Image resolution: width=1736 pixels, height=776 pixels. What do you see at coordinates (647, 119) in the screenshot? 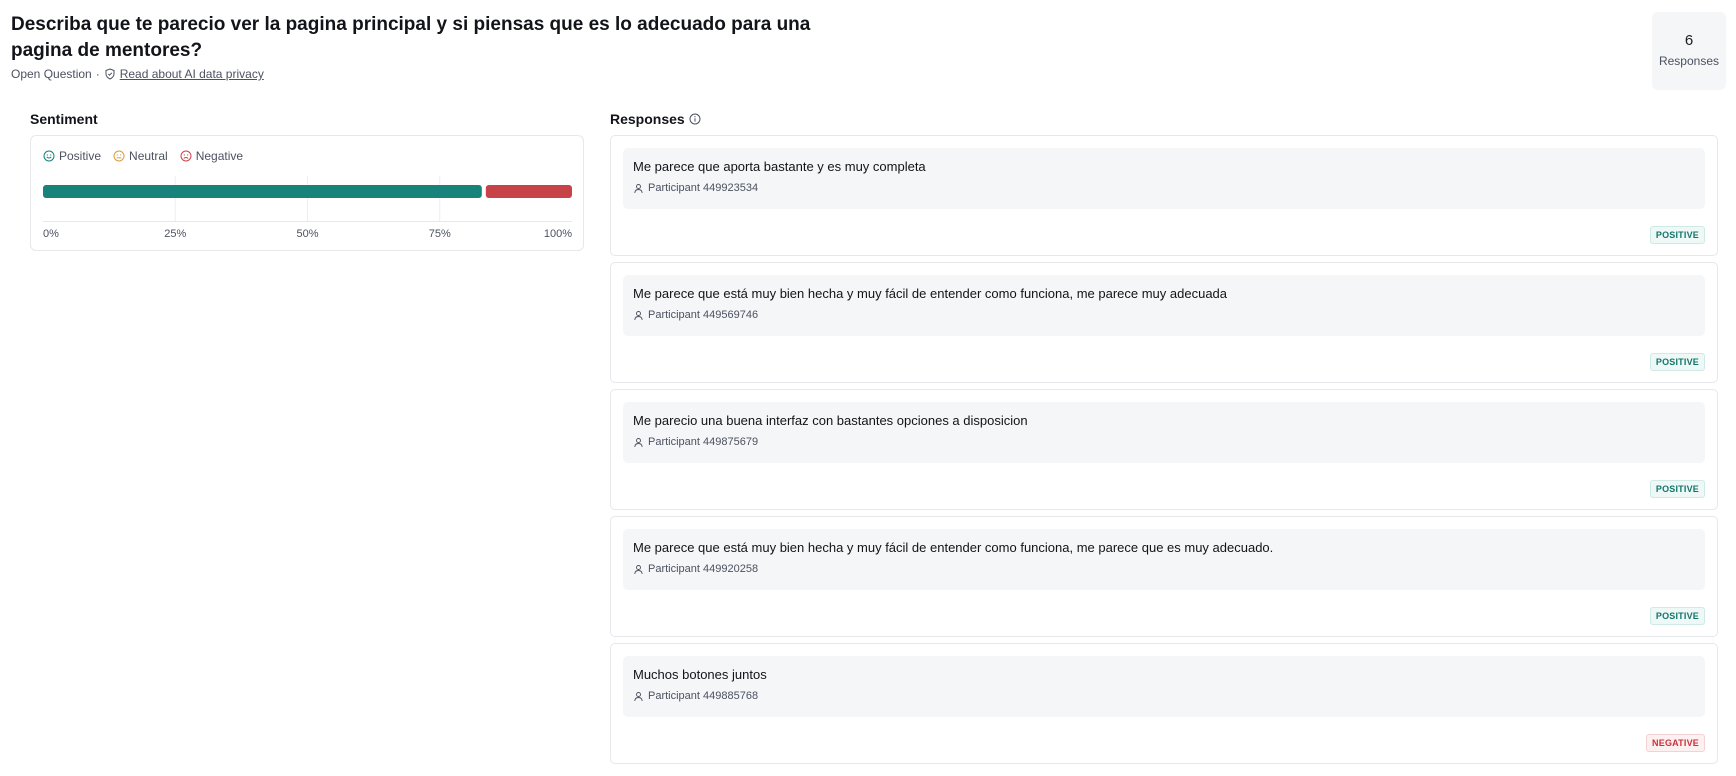
I see `responses-title-label: Responses` at bounding box center [647, 119].